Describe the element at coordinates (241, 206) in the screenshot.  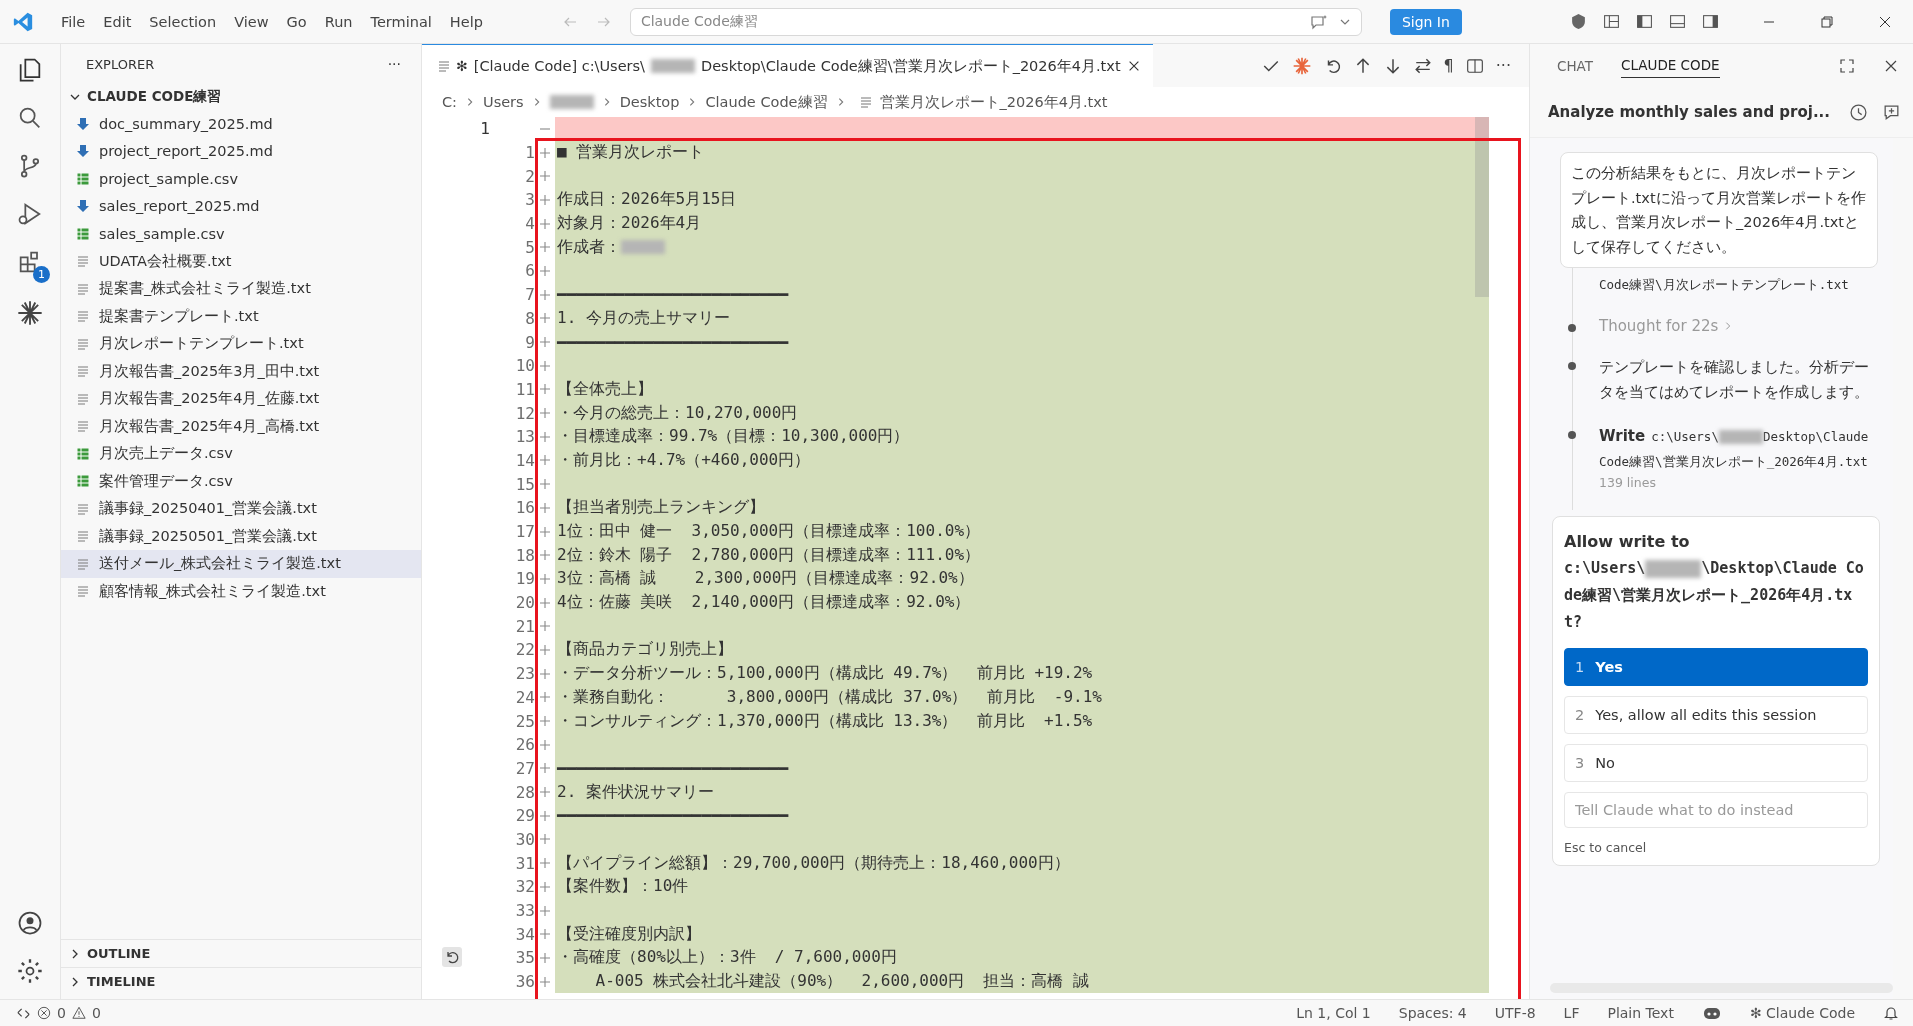
I see `explorer-entry: sales_report_2025.md` at that location.